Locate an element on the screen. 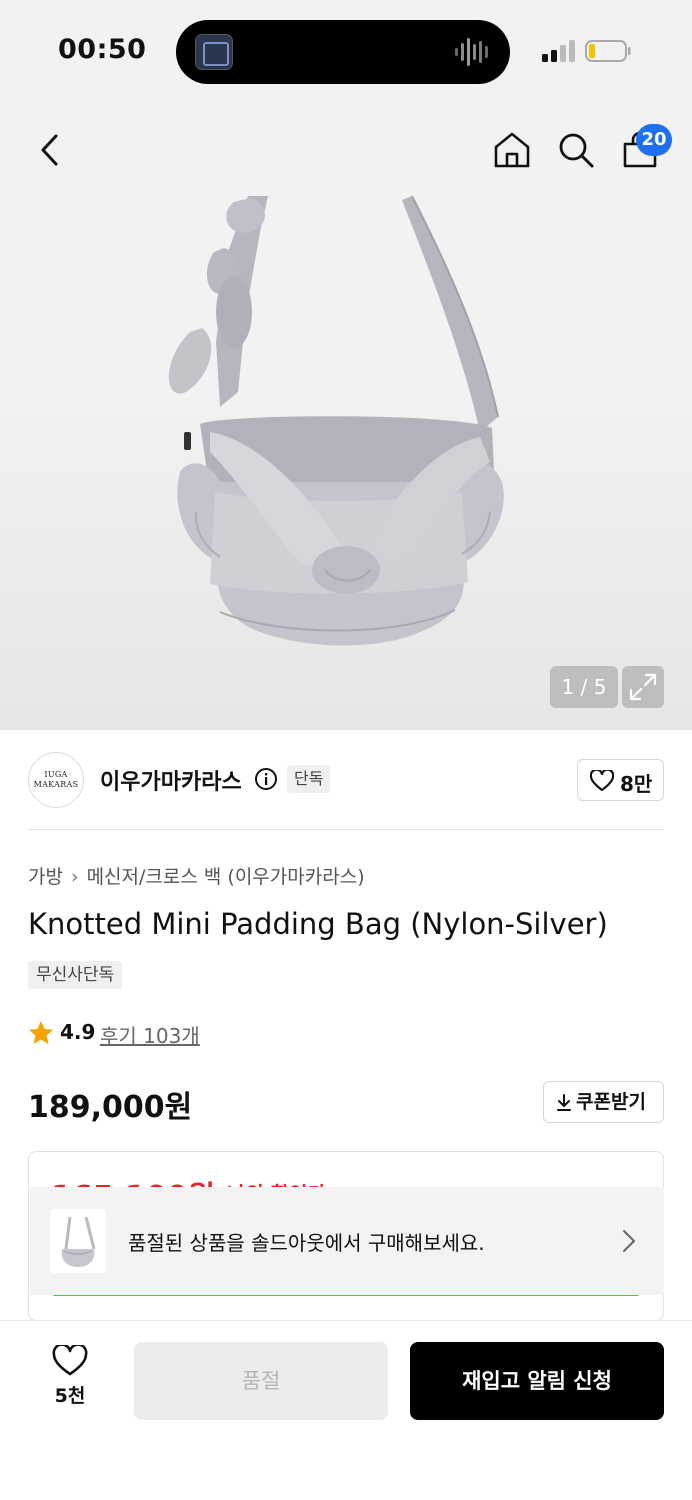 This screenshot has height=1500, width=692. signal-icon is located at coordinates (558, 51).